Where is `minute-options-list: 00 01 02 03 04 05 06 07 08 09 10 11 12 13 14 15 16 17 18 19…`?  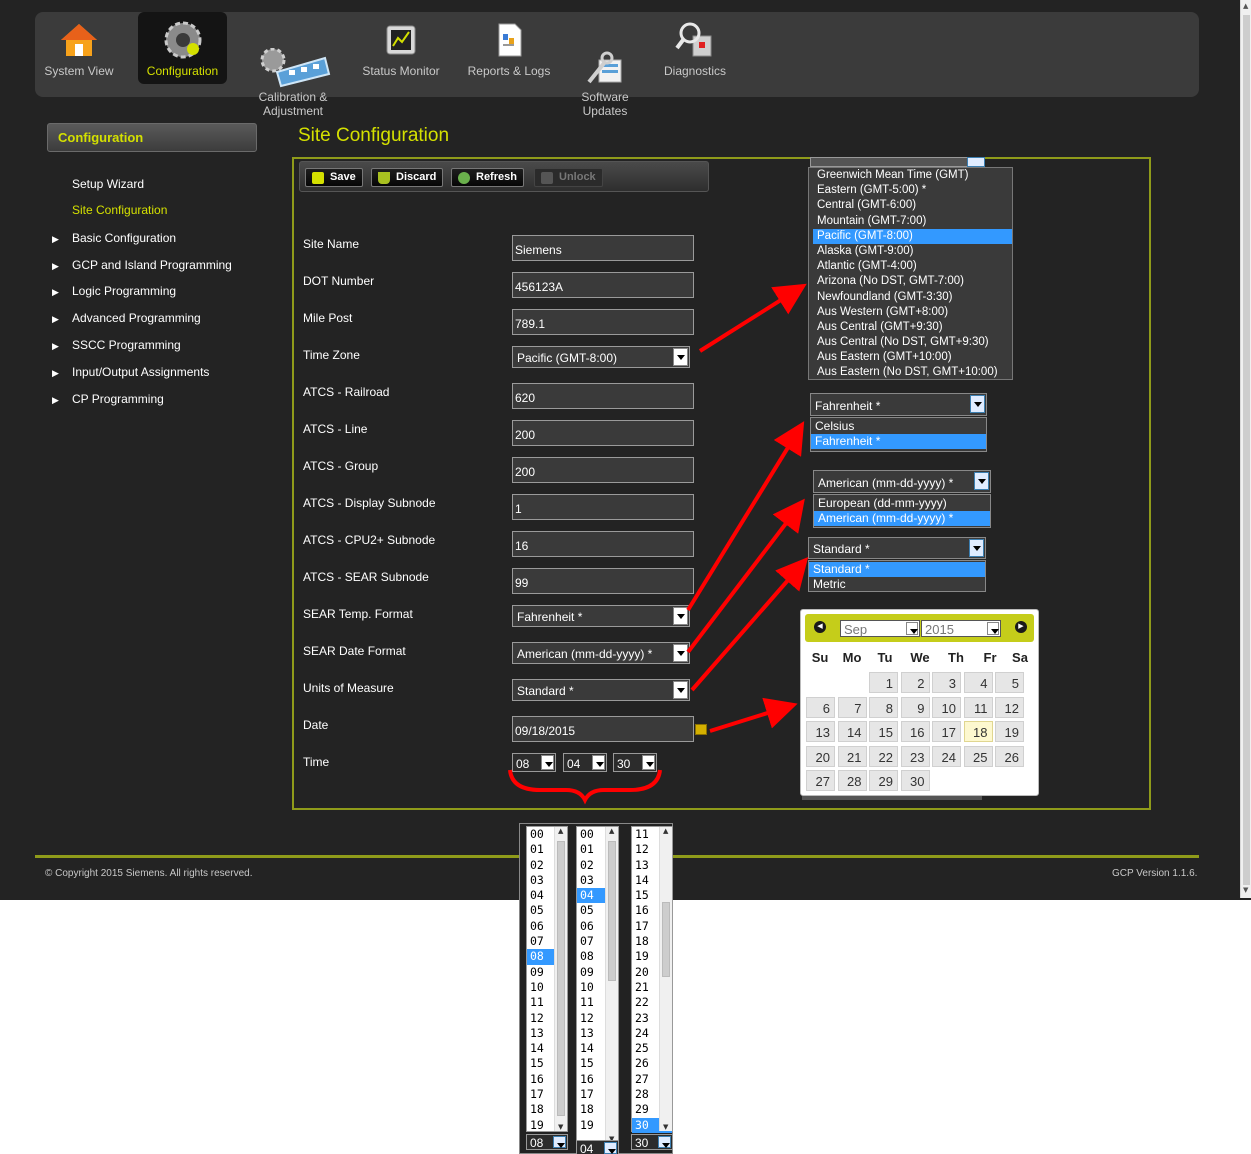 minute-options-list: 00 01 02 03 04 05 06 07 08 09 10 11 12 13 14 15 16 17 18 19… is located at coordinates (597, 985).